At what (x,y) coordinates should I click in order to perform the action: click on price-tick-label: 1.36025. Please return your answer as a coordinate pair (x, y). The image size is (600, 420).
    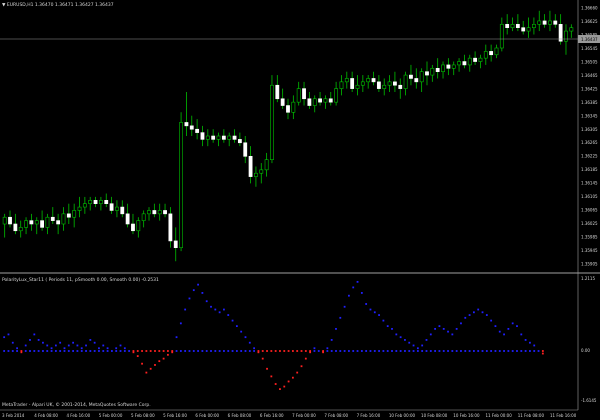
    Looking at the image, I should click on (589, 223).